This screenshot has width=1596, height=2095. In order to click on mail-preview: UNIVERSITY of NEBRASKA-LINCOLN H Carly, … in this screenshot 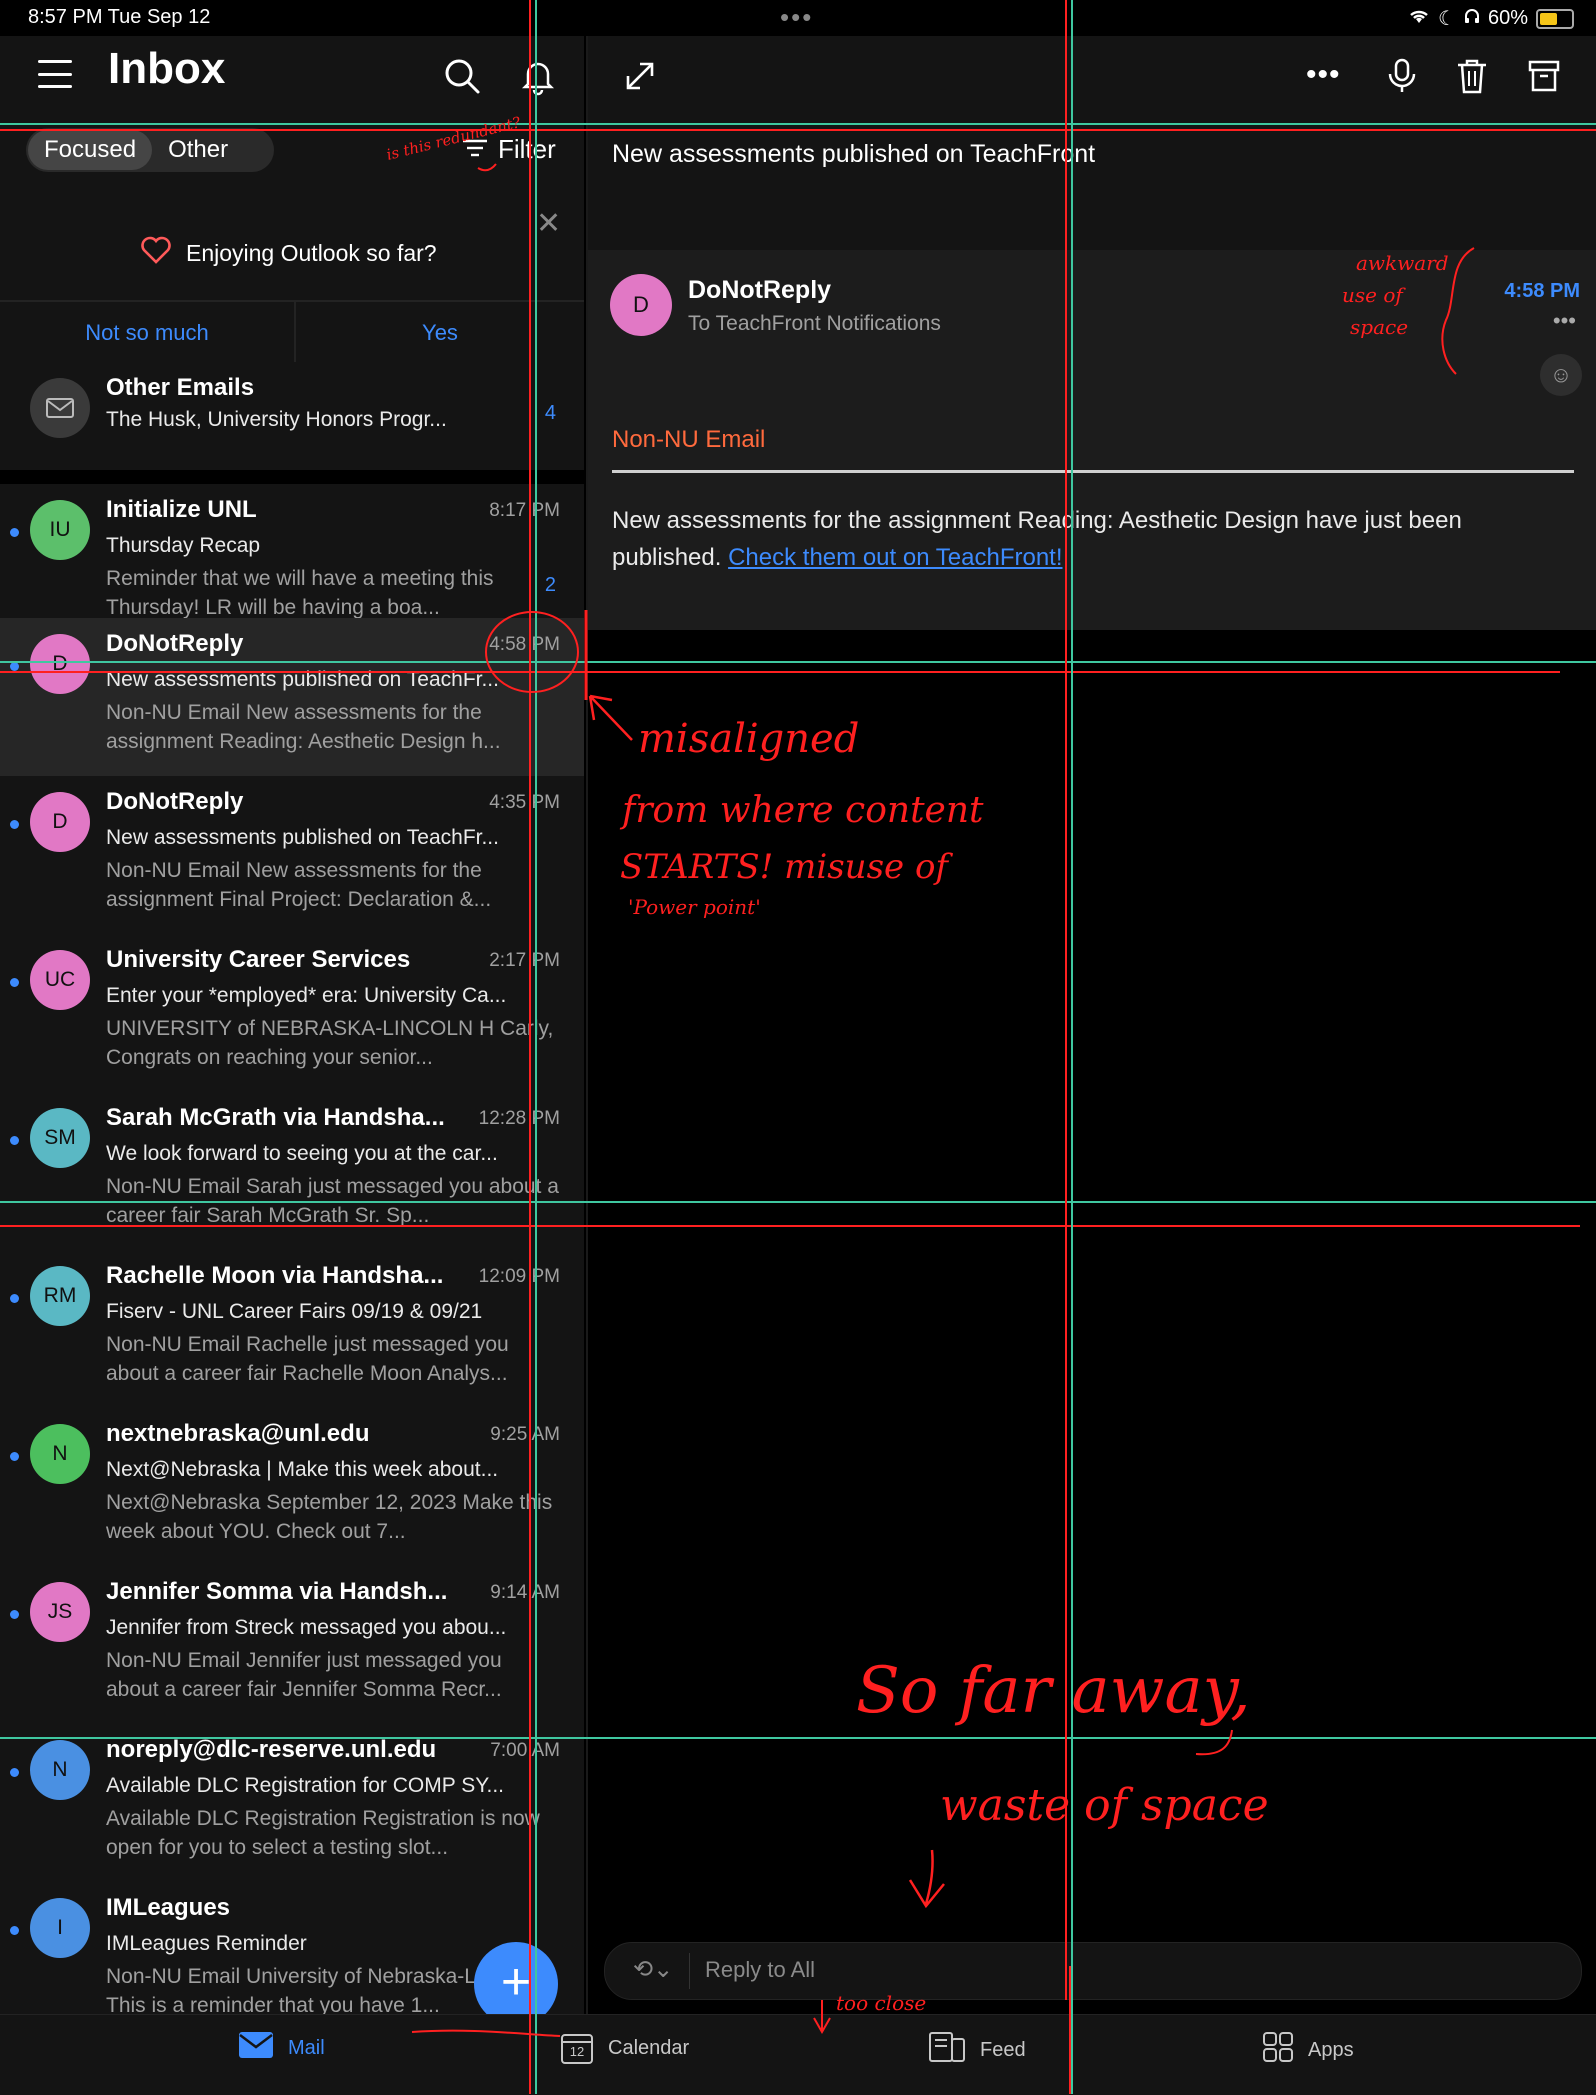, I will do `click(330, 1043)`.